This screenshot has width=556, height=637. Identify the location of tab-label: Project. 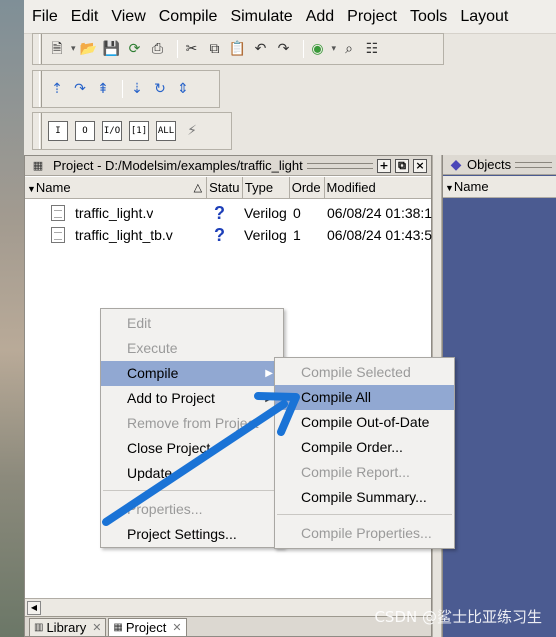
(146, 627).